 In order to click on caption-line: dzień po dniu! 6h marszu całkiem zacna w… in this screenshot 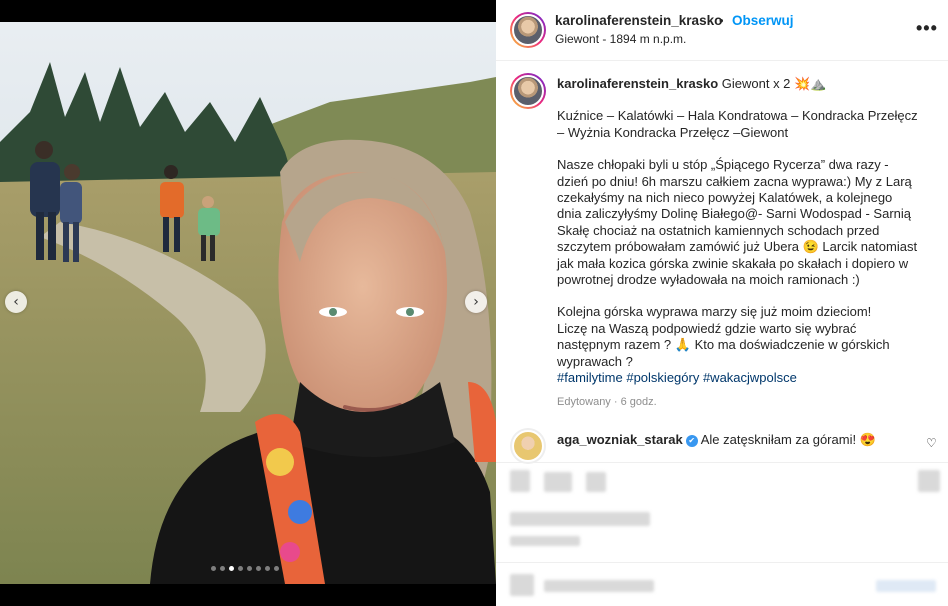, I will do `click(734, 181)`.